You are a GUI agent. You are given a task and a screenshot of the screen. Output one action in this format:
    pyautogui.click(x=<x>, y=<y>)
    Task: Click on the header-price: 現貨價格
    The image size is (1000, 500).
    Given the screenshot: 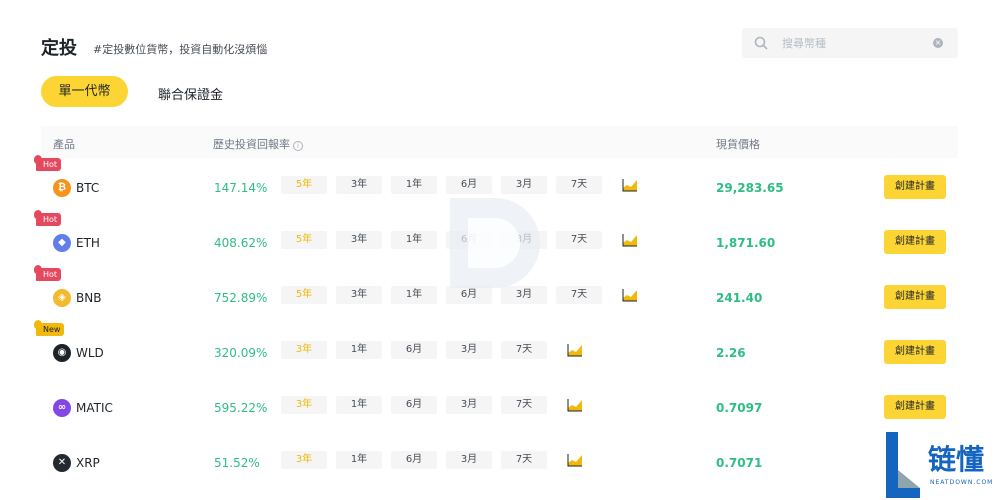 What is the action you would take?
    pyautogui.click(x=738, y=144)
    